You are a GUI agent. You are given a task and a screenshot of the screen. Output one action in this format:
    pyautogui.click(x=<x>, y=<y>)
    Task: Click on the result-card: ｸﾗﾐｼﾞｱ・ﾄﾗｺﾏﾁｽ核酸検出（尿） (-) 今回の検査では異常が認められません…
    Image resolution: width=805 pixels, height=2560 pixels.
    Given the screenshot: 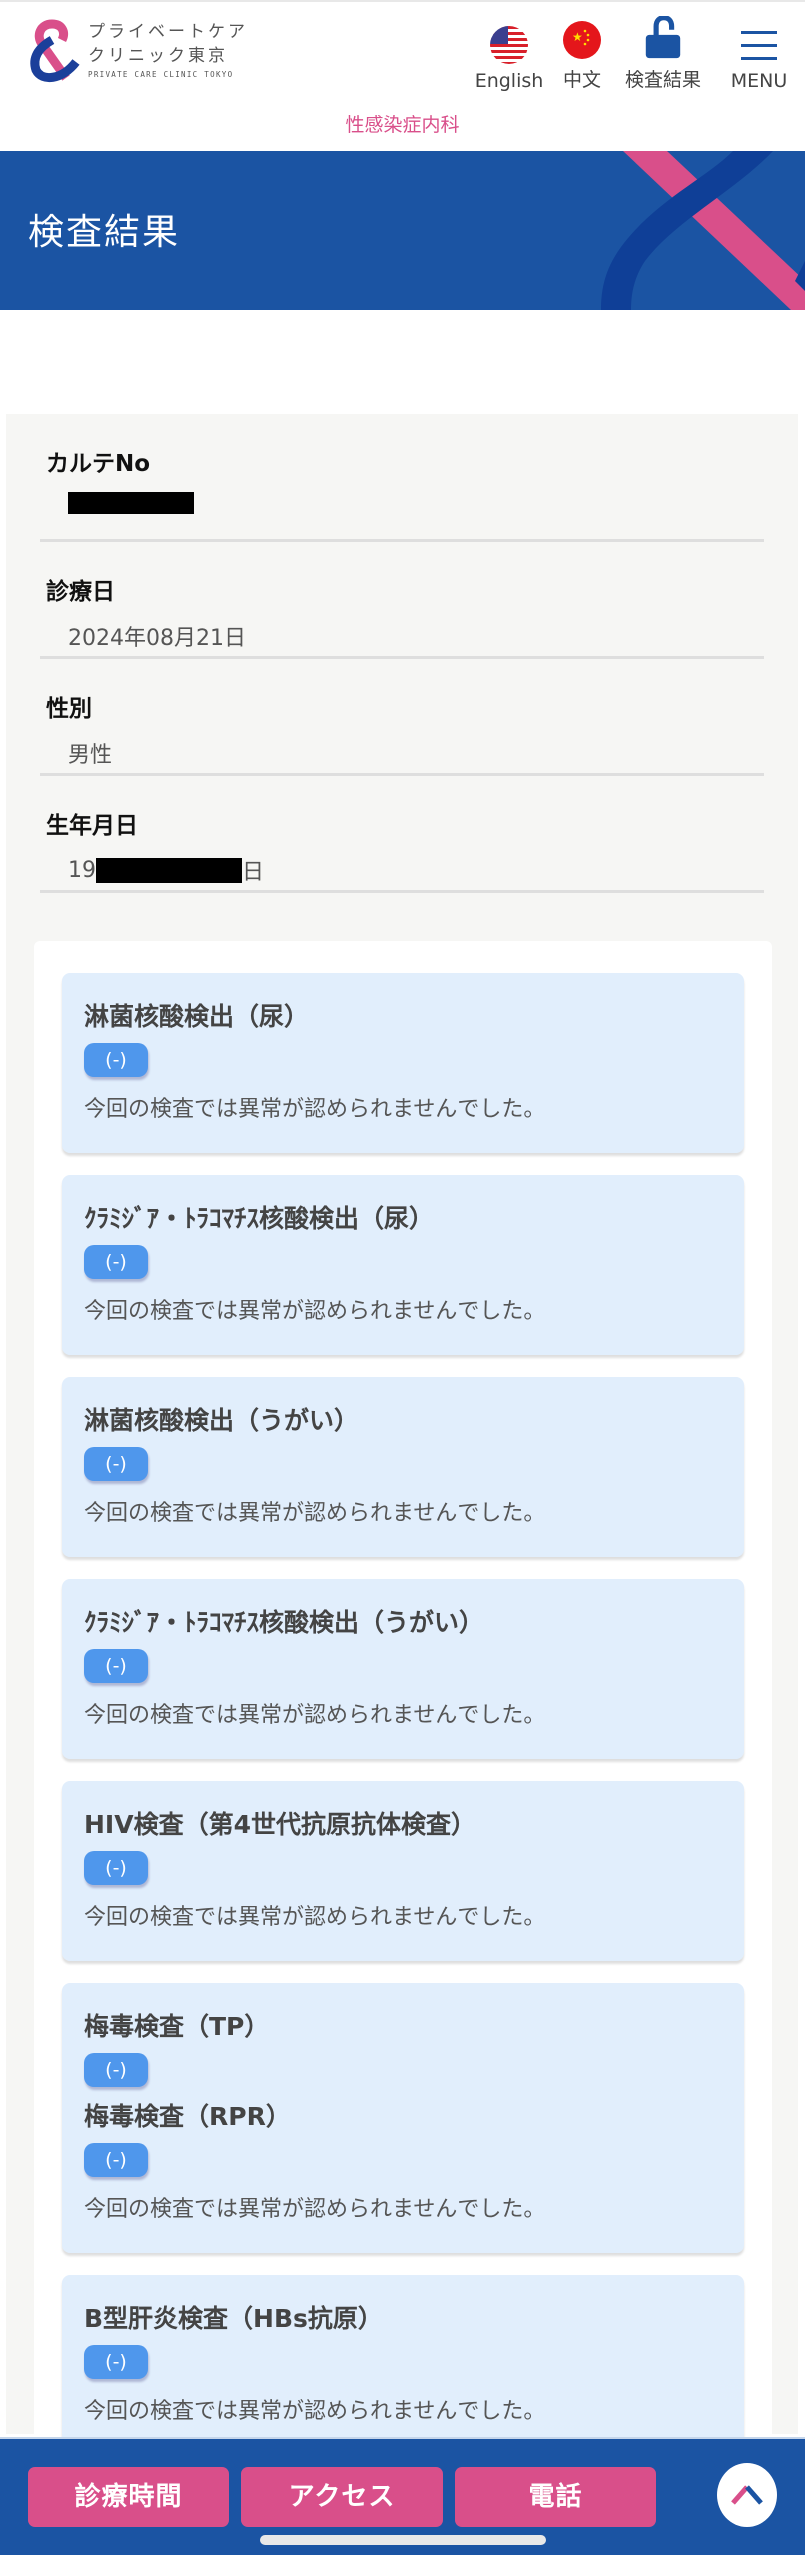 What is the action you would take?
    pyautogui.click(x=403, y=1265)
    